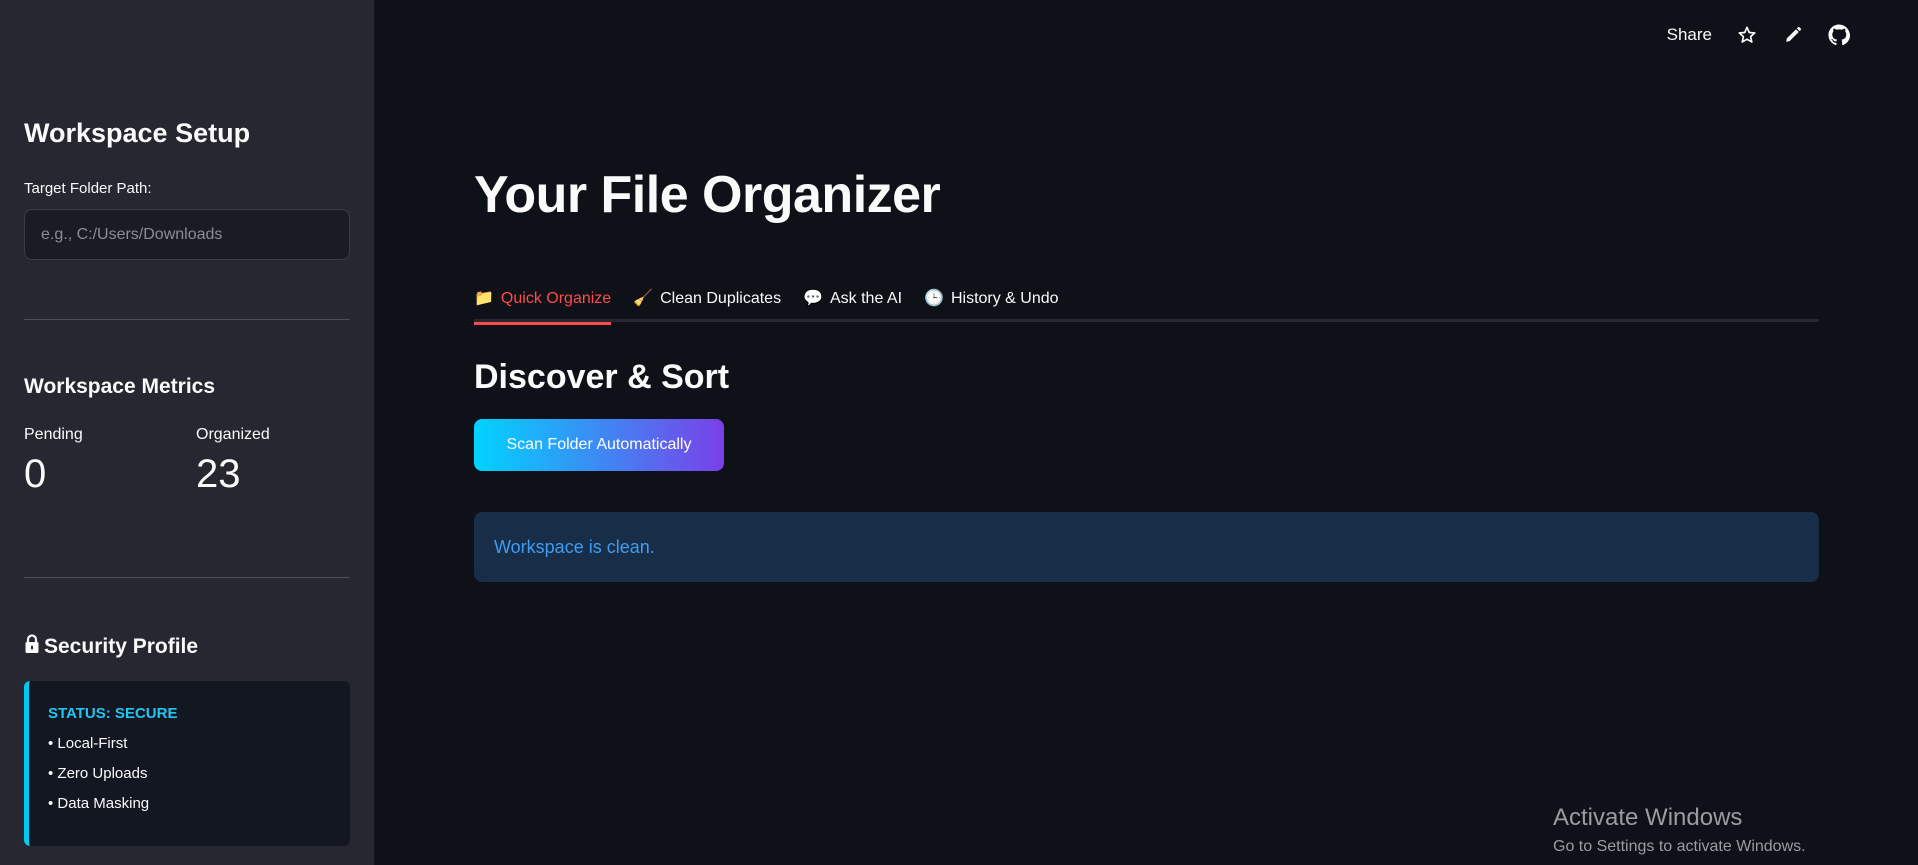 The width and height of the screenshot is (1918, 865). I want to click on security-item: • Data Masking, so click(99, 803).